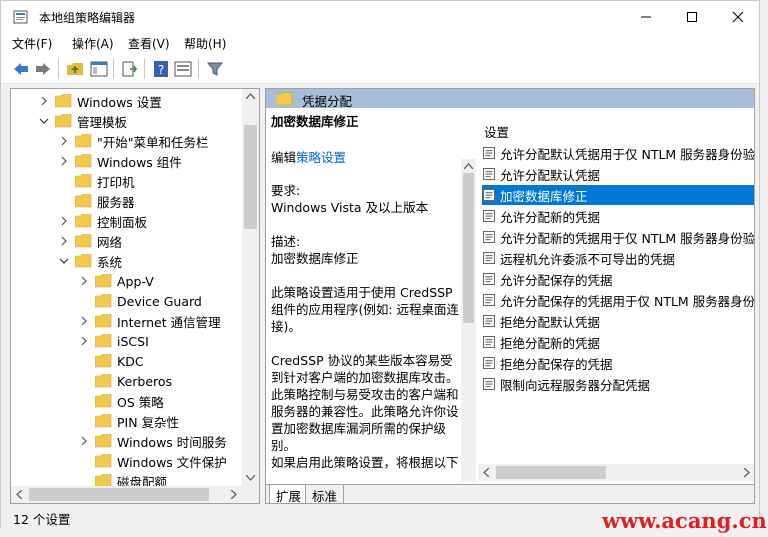 The width and height of the screenshot is (768, 537). Describe the element at coordinates (127, 201) in the screenshot. I see `tree-item: 服务器` at that location.